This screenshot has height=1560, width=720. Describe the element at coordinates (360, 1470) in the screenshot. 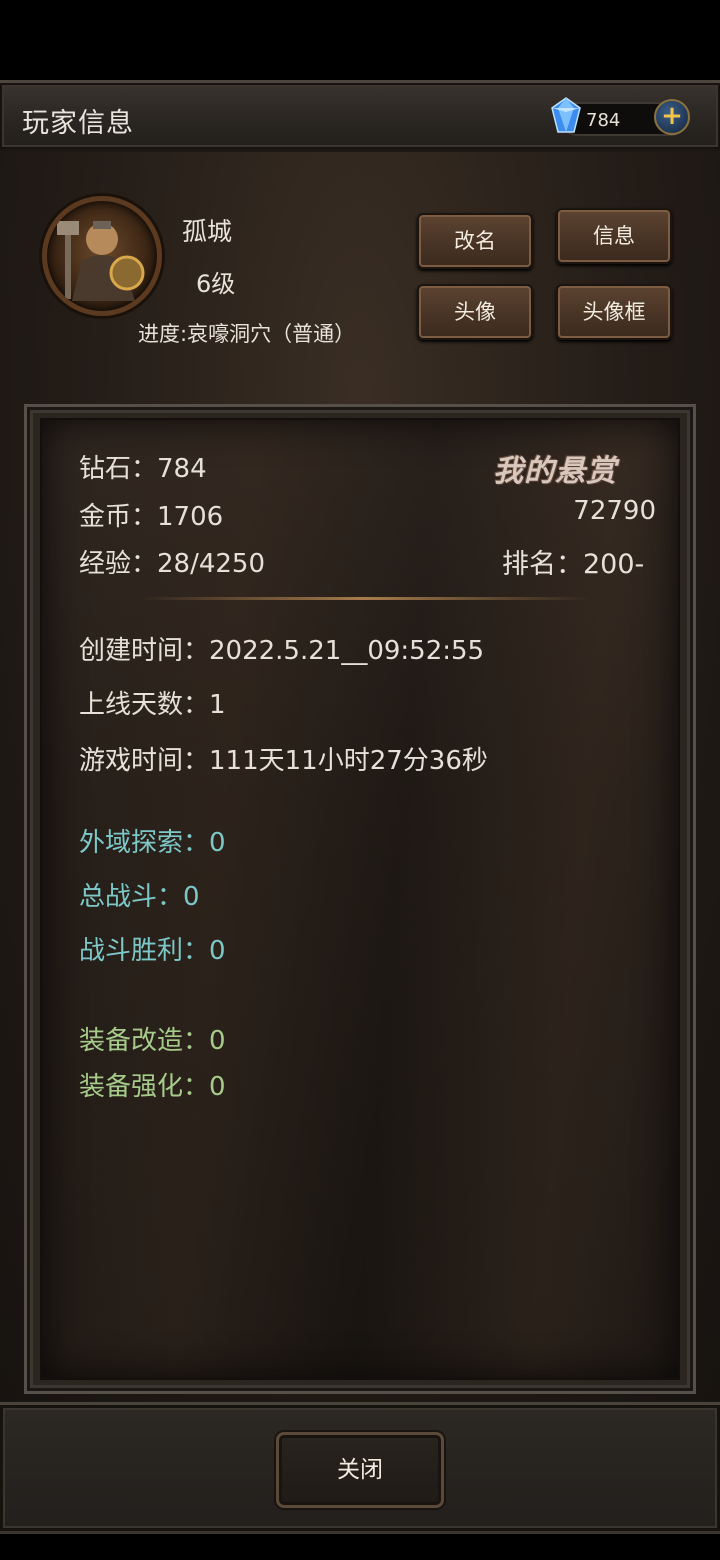

I see `close-button: 关闭` at that location.